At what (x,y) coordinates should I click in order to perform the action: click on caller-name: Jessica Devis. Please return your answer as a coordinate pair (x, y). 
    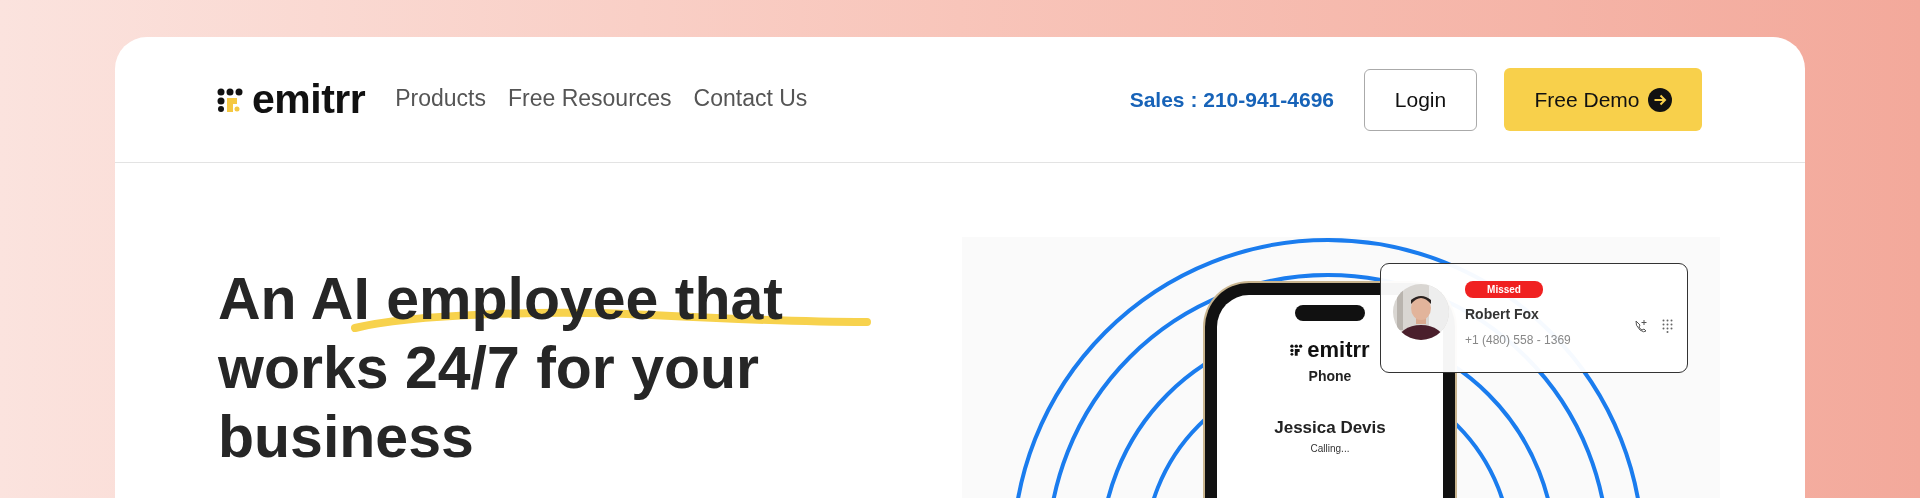
    Looking at the image, I should click on (1330, 428).